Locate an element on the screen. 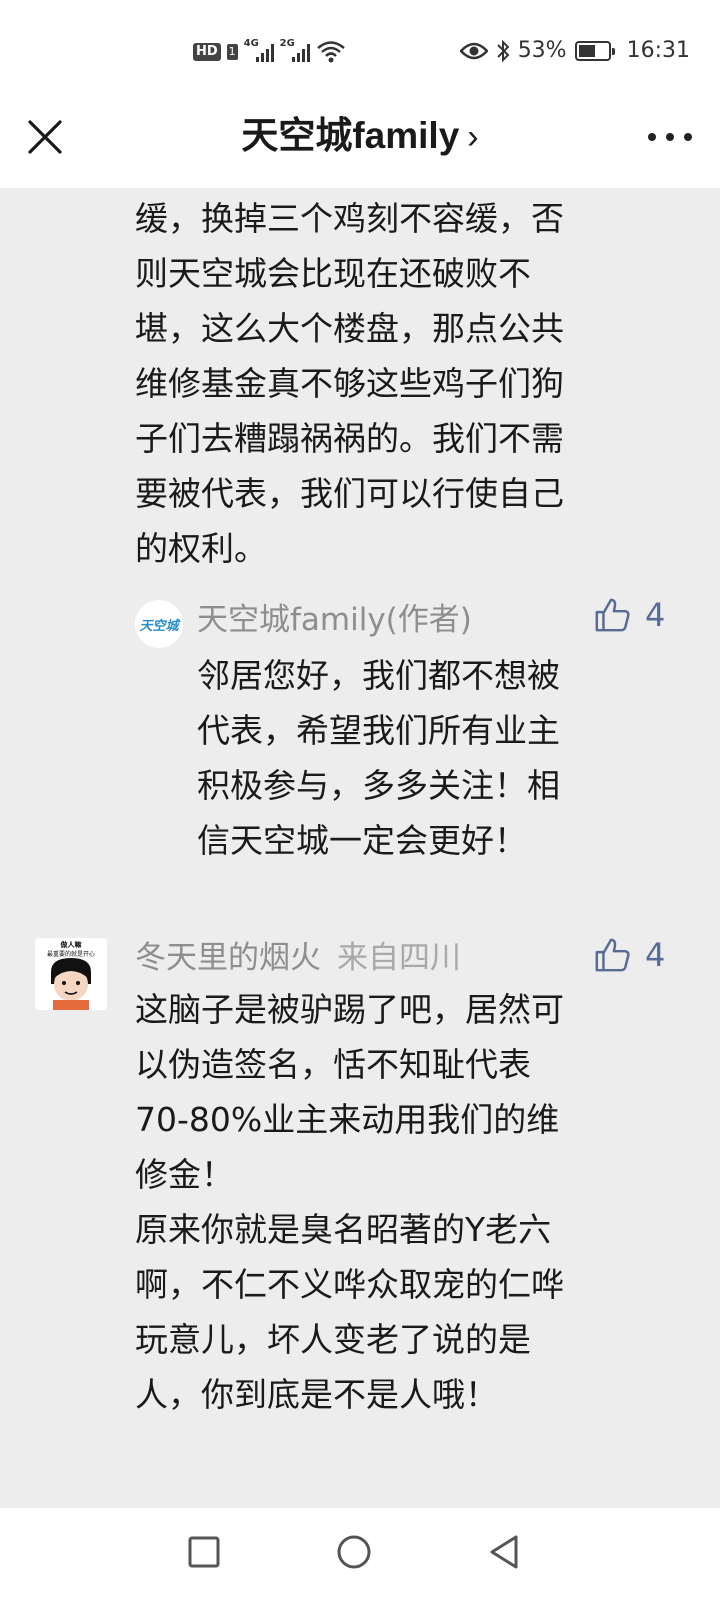 This screenshot has height=1600, width=720. avatar-caption-1: 做人嘛 is located at coordinates (71, 944).